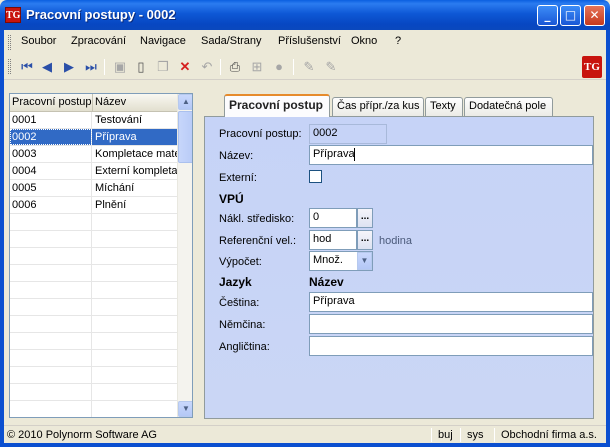 The width and height of the screenshot is (610, 447). Describe the element at coordinates (9, 66) in the screenshot. I see `toolbar-grip` at that location.